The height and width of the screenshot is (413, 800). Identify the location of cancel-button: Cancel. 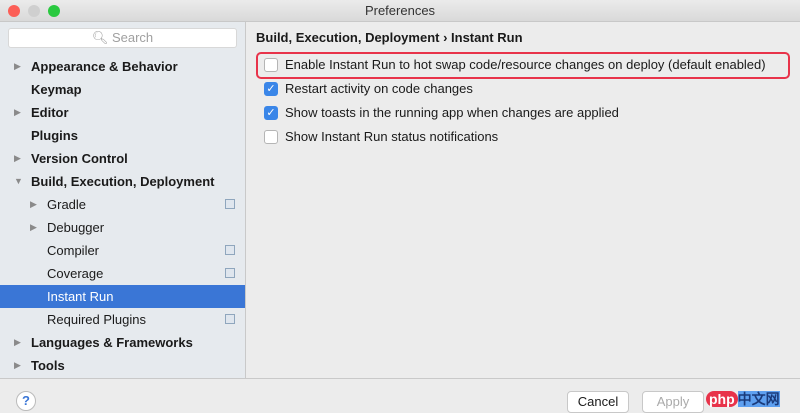
(598, 402).